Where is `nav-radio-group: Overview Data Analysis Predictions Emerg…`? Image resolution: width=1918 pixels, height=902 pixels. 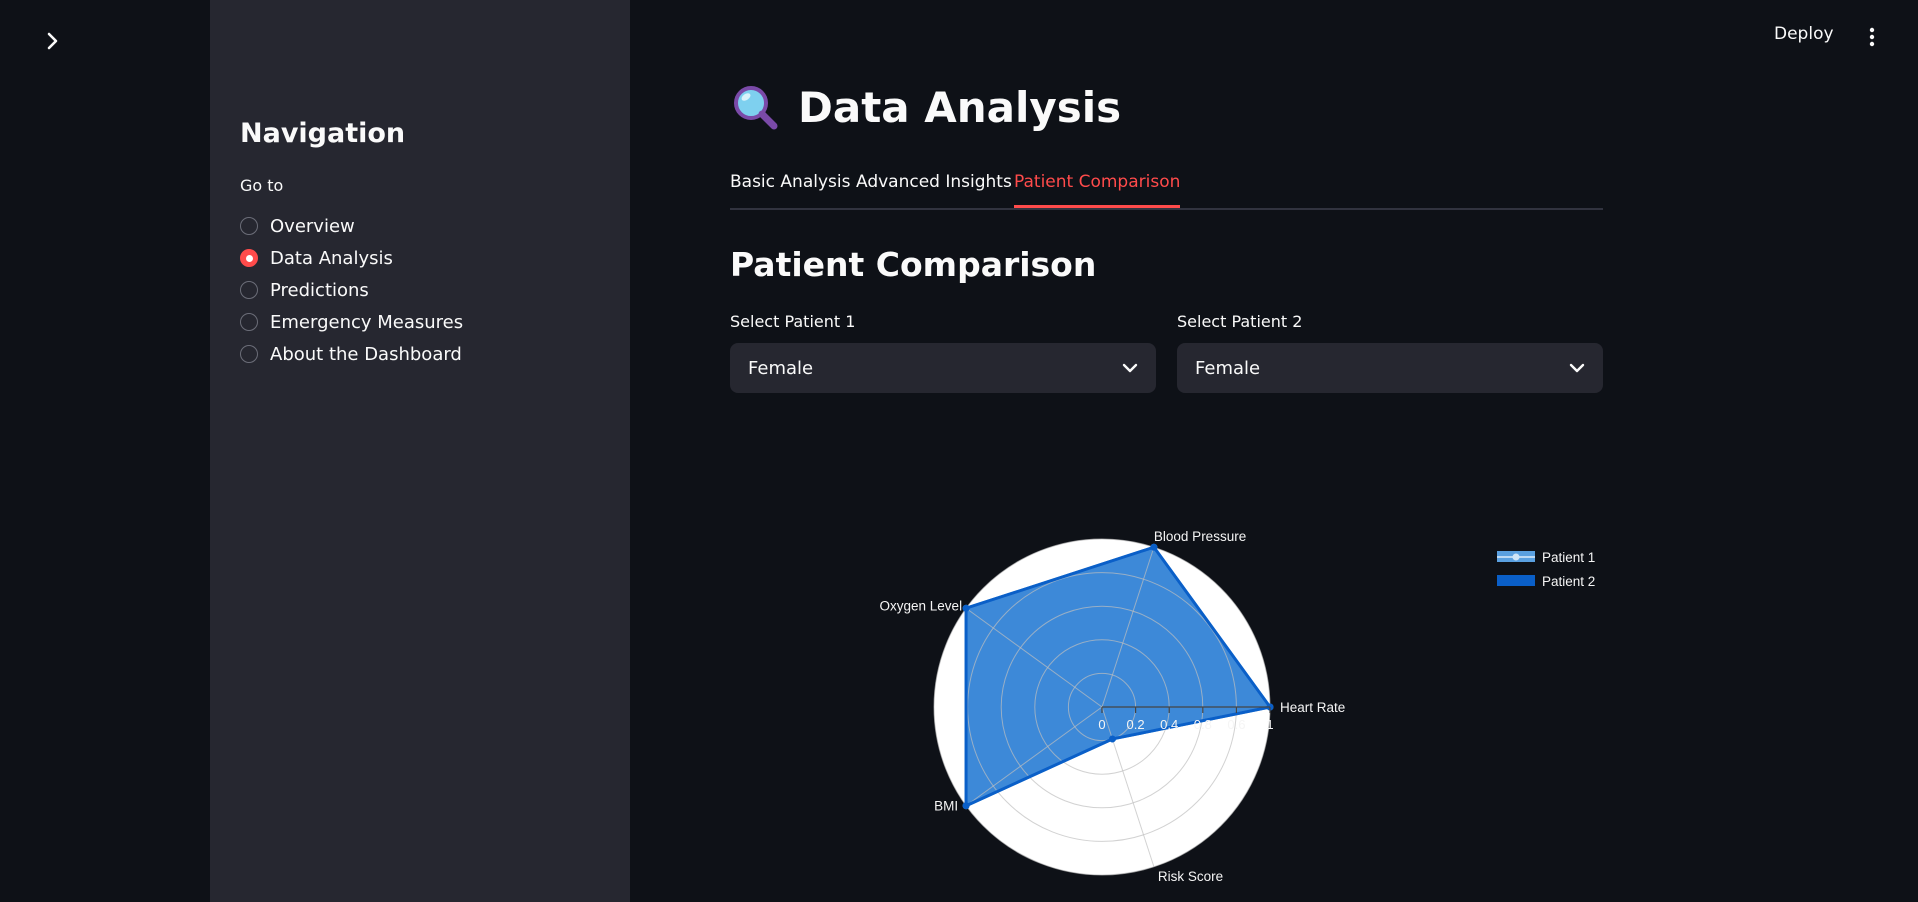
nav-radio-group: Overview Data Analysis Predictions Emerg… is located at coordinates (351, 290).